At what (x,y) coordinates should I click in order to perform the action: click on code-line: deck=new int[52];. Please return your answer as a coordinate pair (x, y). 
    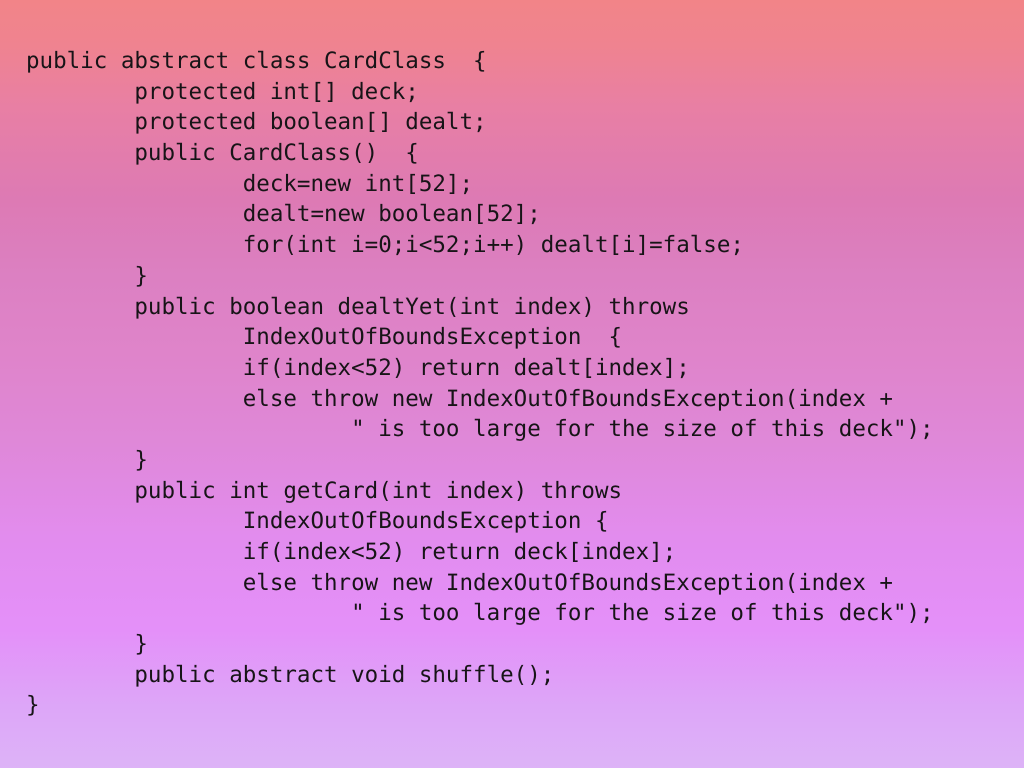
    Looking at the image, I should click on (250, 183).